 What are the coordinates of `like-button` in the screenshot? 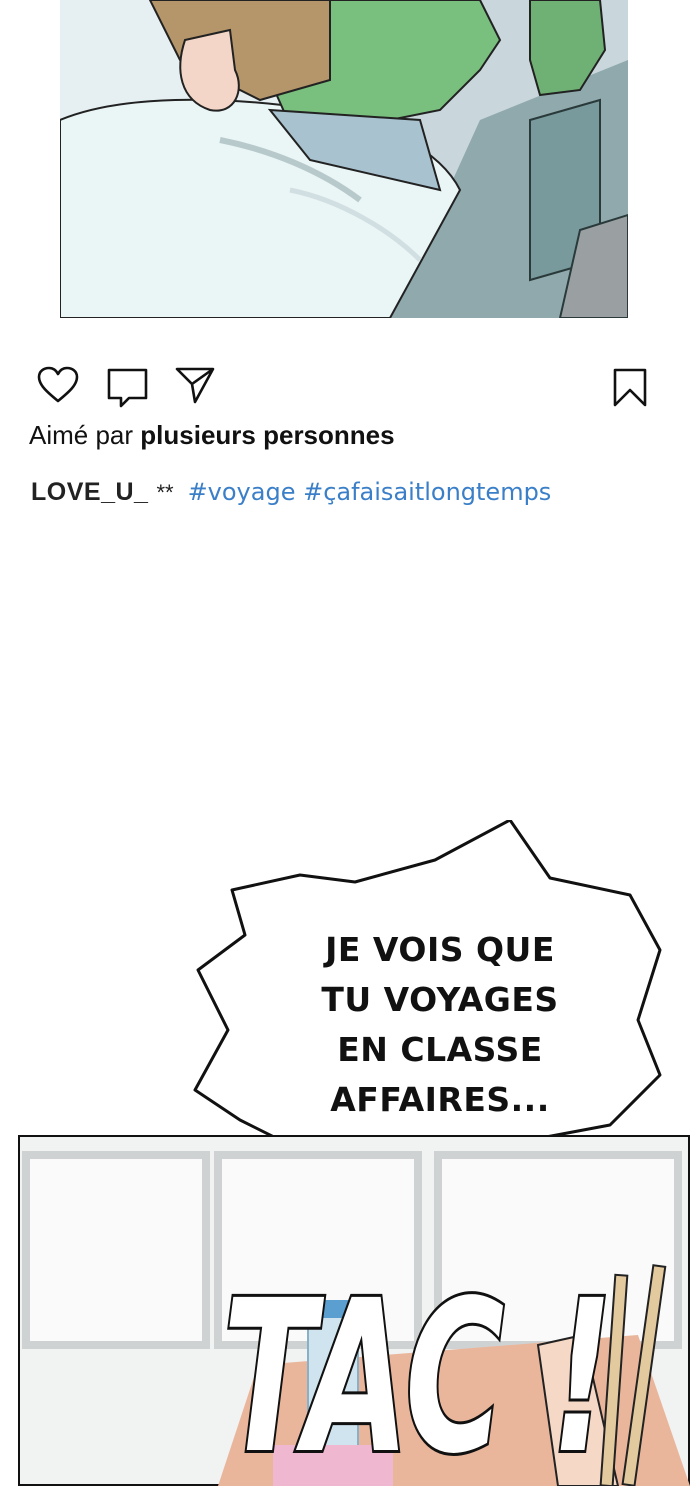 It's located at (58, 387).